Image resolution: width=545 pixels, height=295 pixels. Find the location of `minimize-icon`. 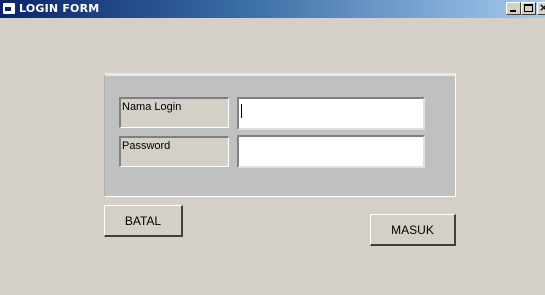

minimize-icon is located at coordinates (513, 11).